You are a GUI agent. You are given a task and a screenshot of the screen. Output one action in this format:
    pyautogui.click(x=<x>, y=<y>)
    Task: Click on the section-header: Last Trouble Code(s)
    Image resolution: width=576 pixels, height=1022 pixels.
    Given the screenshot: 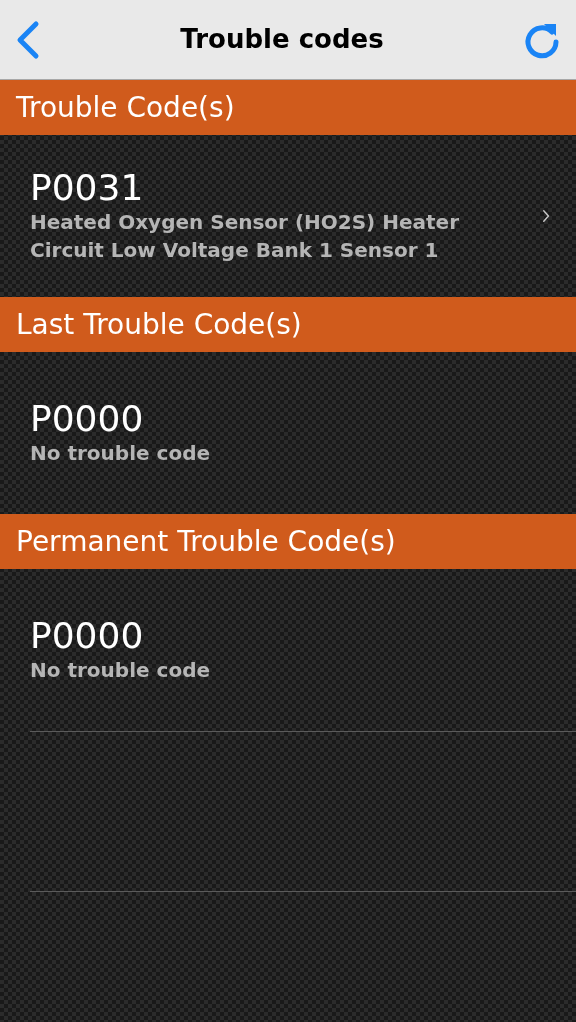 What is the action you would take?
    pyautogui.click(x=288, y=324)
    